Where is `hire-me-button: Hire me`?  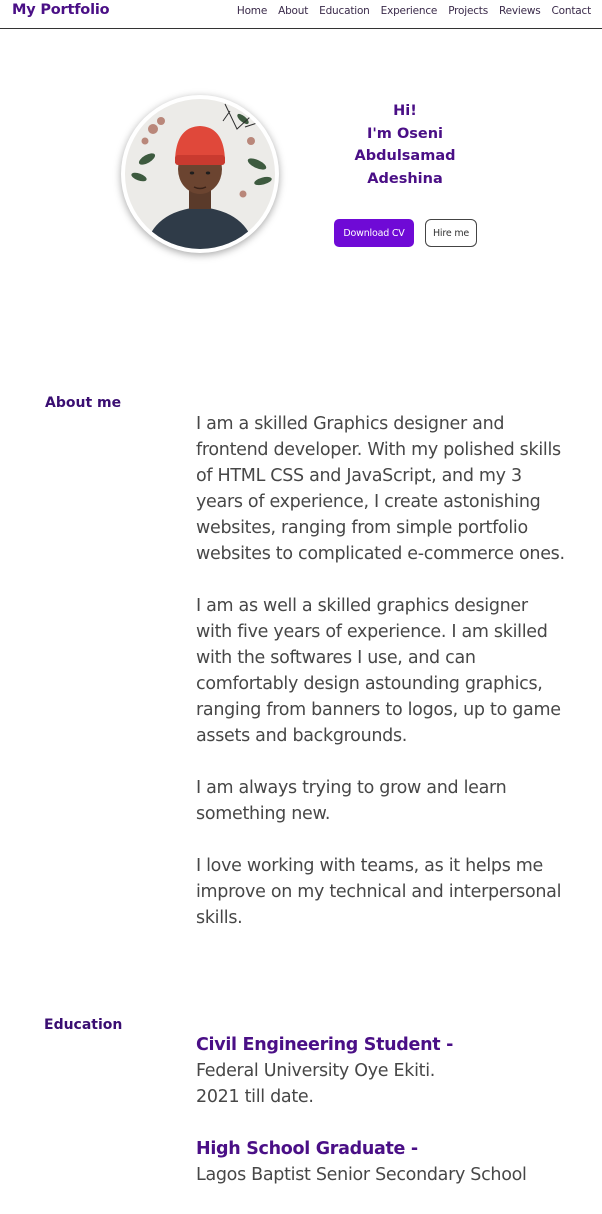
hire-me-button: Hire me is located at coordinates (451, 233).